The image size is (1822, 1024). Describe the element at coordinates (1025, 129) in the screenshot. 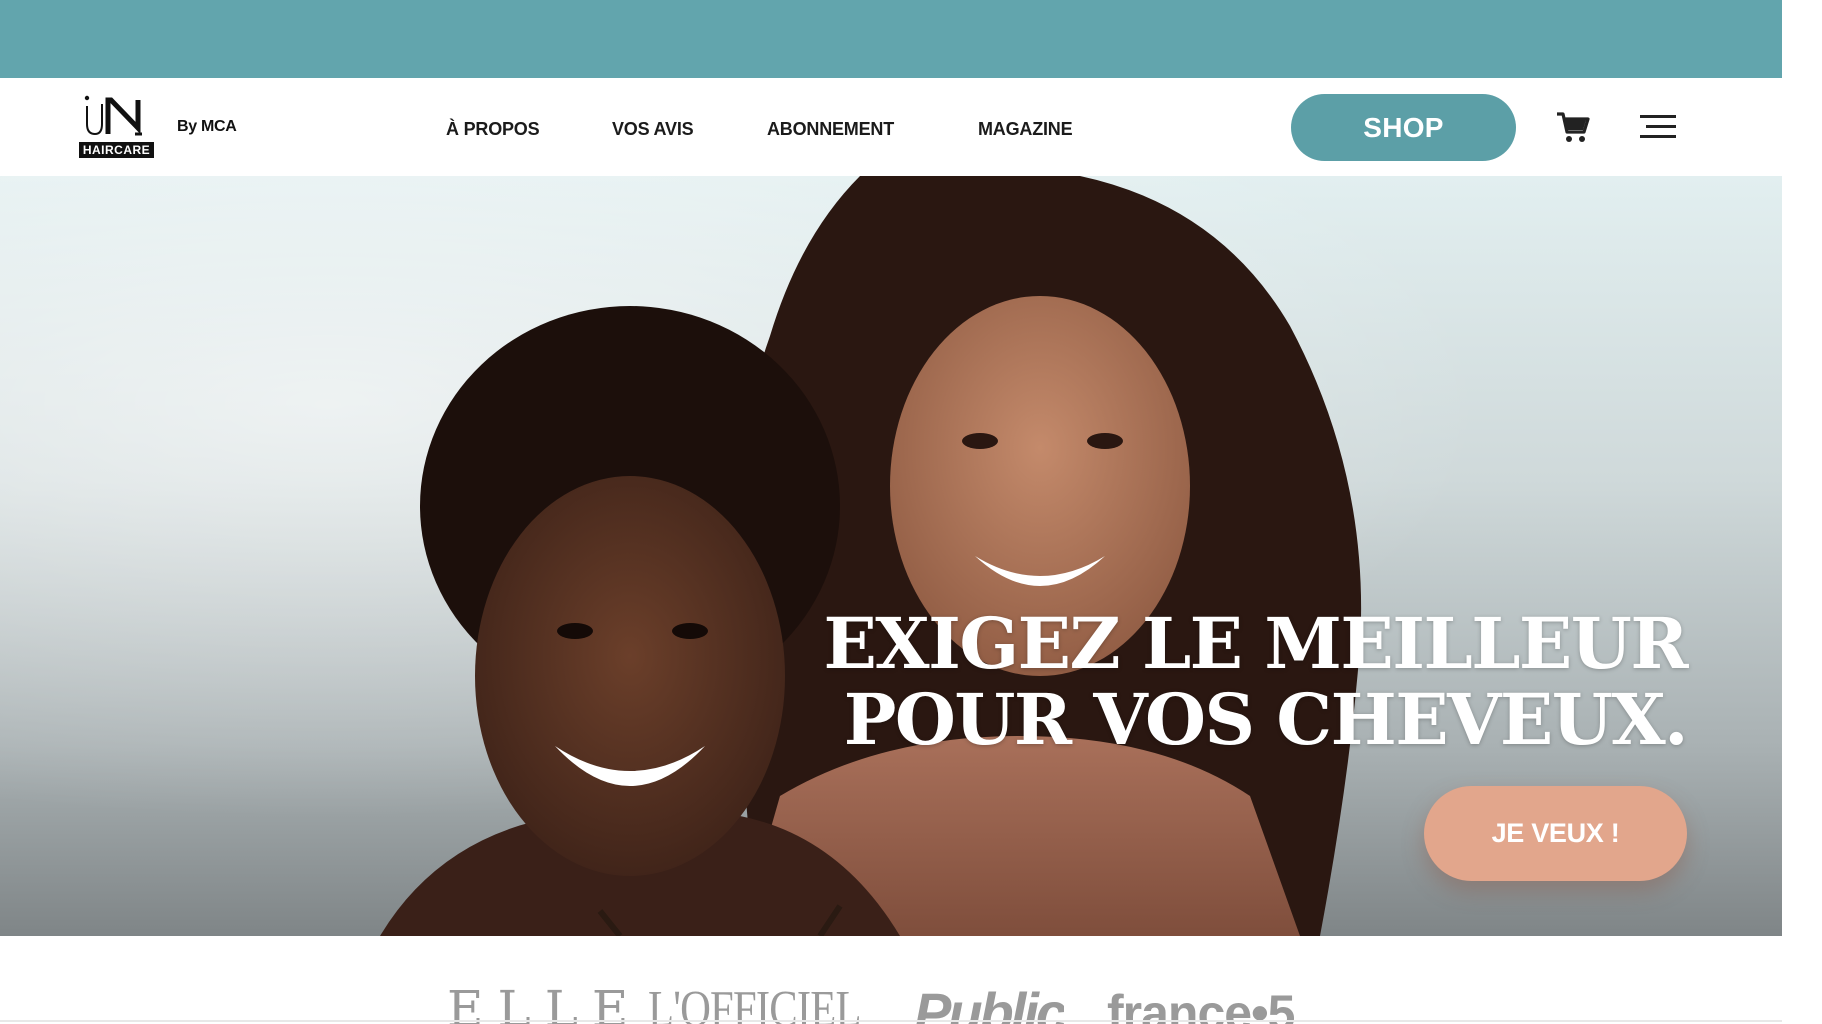

I see `nav-item-magazine: MAGAZINE` at that location.